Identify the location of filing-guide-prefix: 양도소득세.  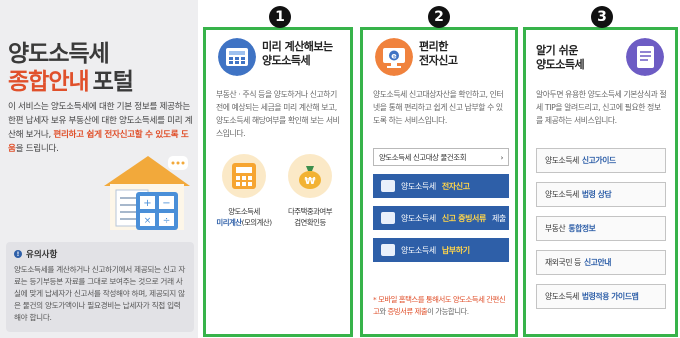
(562, 160).